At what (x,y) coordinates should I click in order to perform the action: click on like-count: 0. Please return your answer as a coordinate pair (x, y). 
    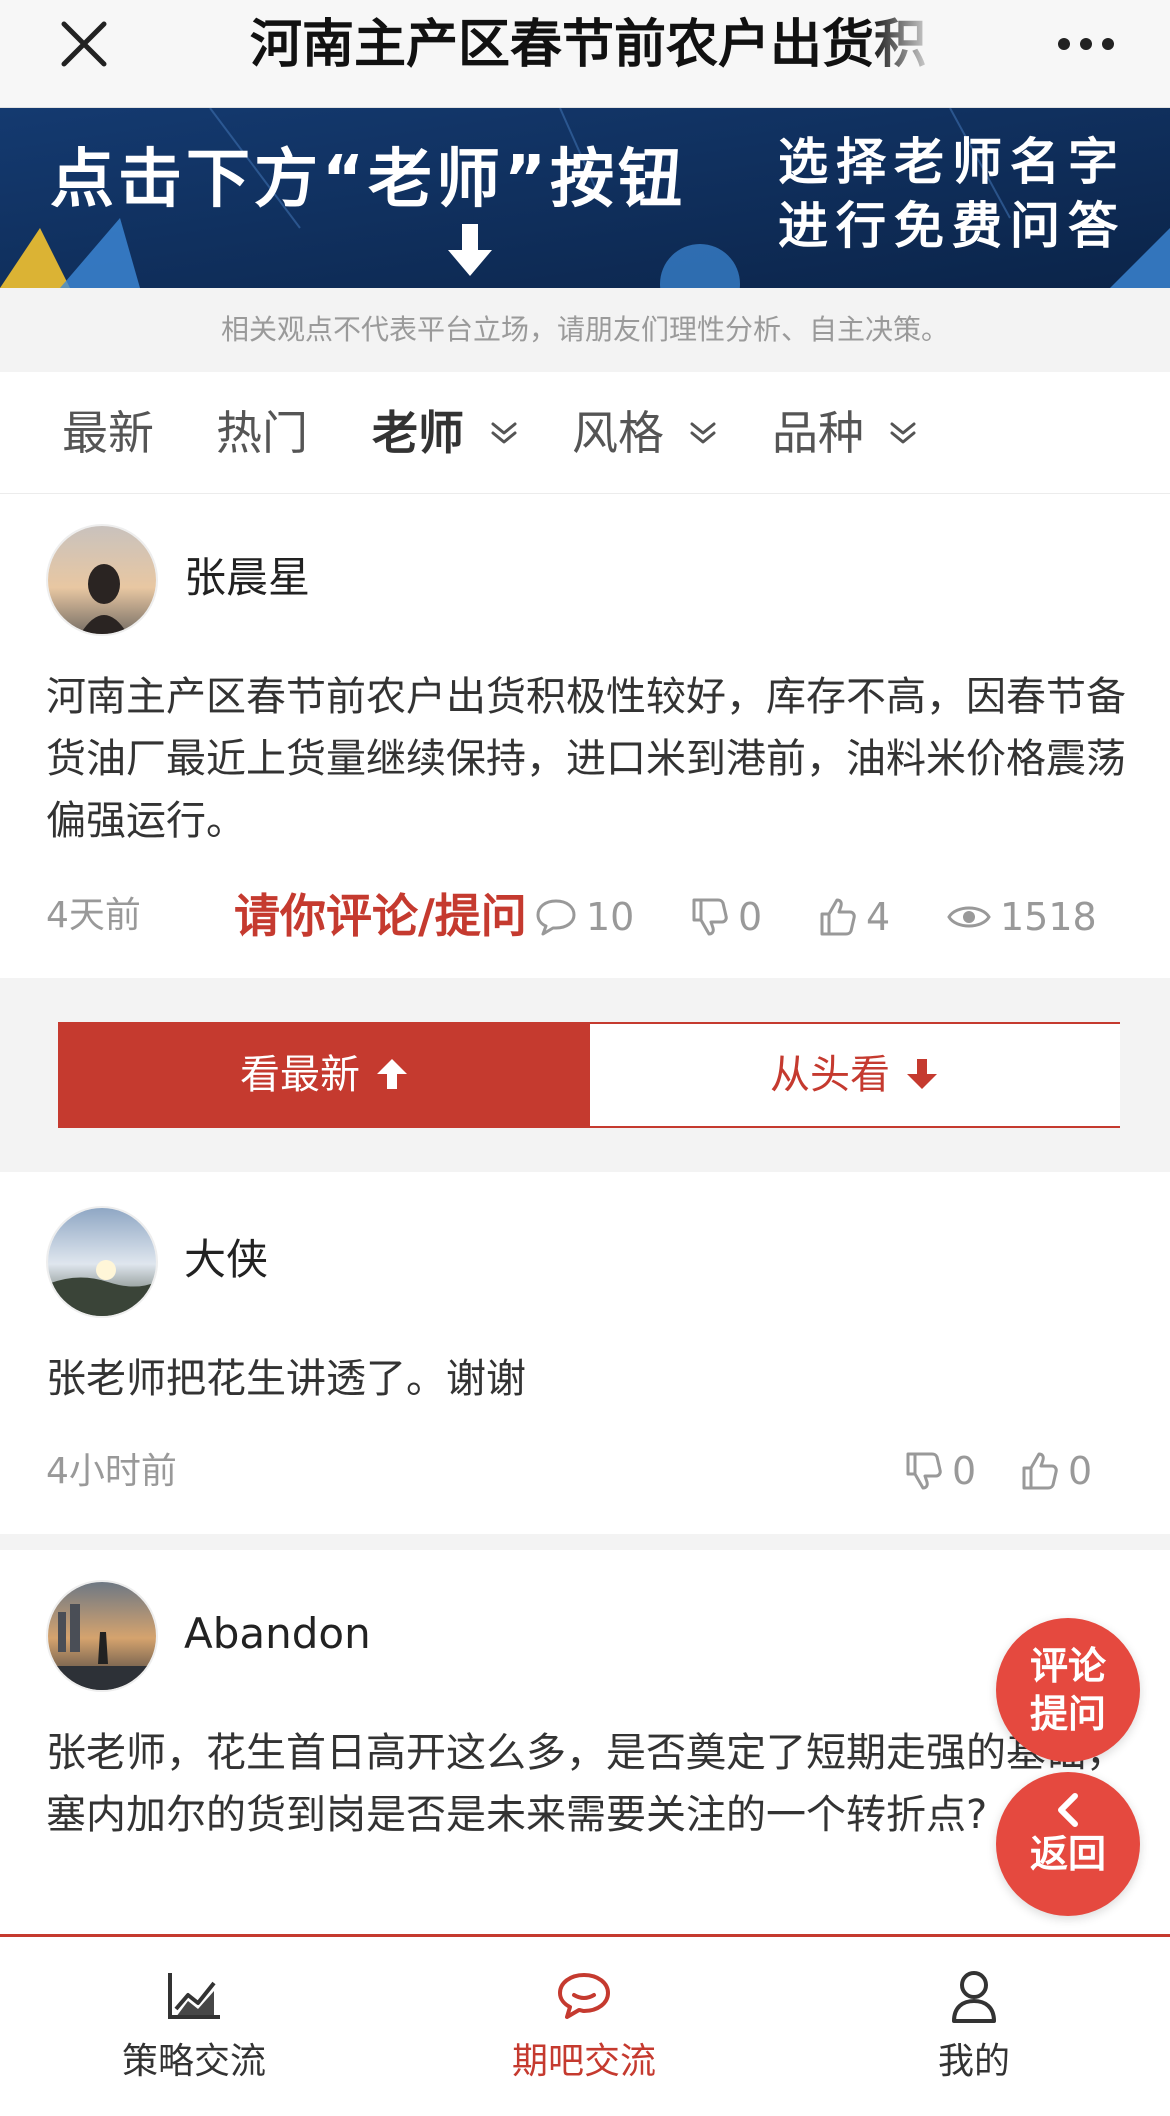
    Looking at the image, I should click on (1080, 1471).